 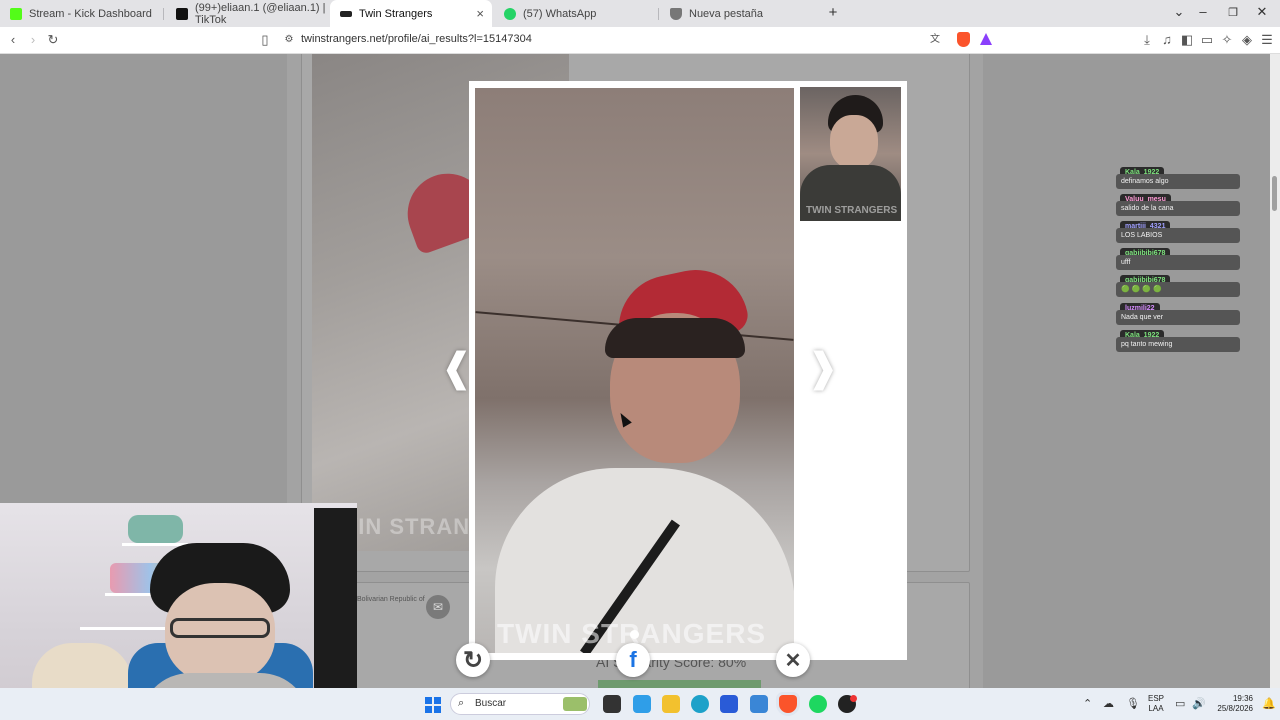 What do you see at coordinates (1178, 181) in the screenshot?
I see `chat-message: definamos algo` at bounding box center [1178, 181].